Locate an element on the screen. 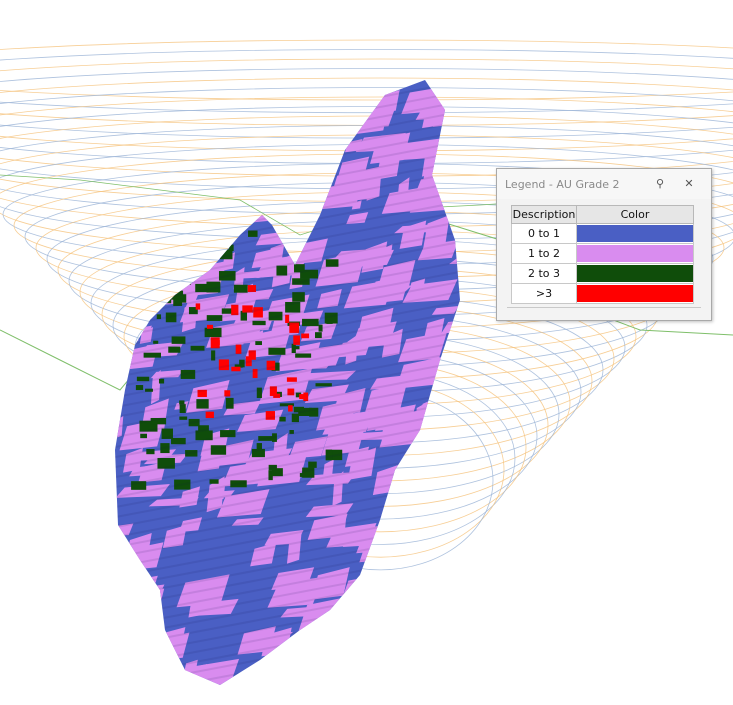 This screenshot has height=705, width=733. legend-footer is located at coordinates (604, 309).